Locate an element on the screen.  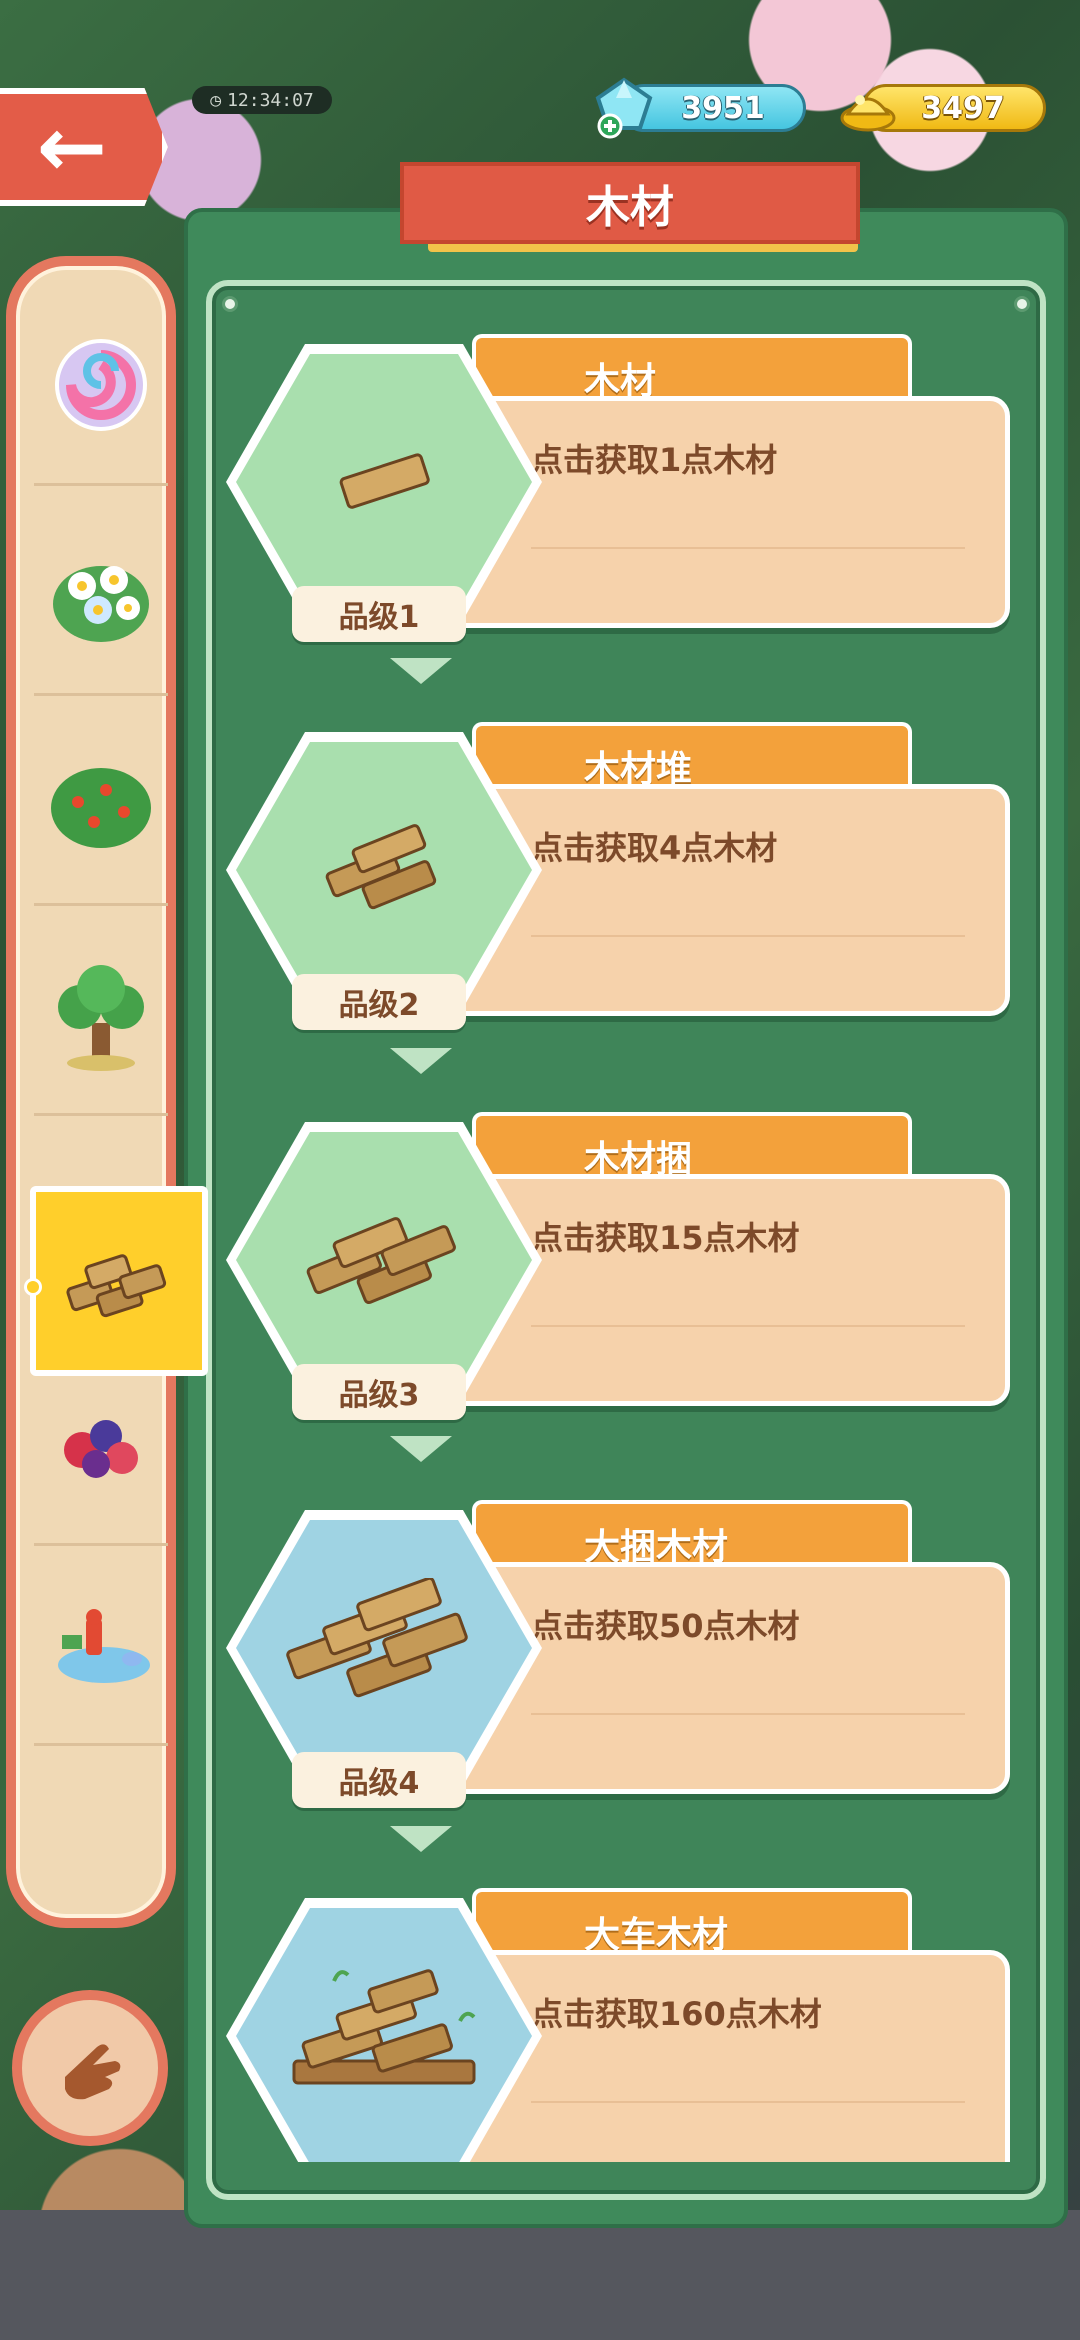
grade-badge: 品级1 is located at coordinates (379, 614).